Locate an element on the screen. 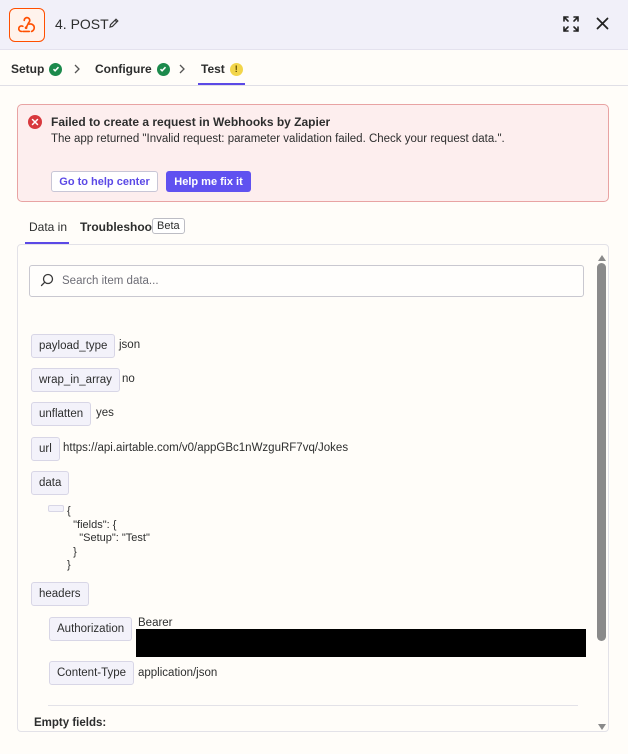  field-key-content-type: Content-Type is located at coordinates (92, 673).